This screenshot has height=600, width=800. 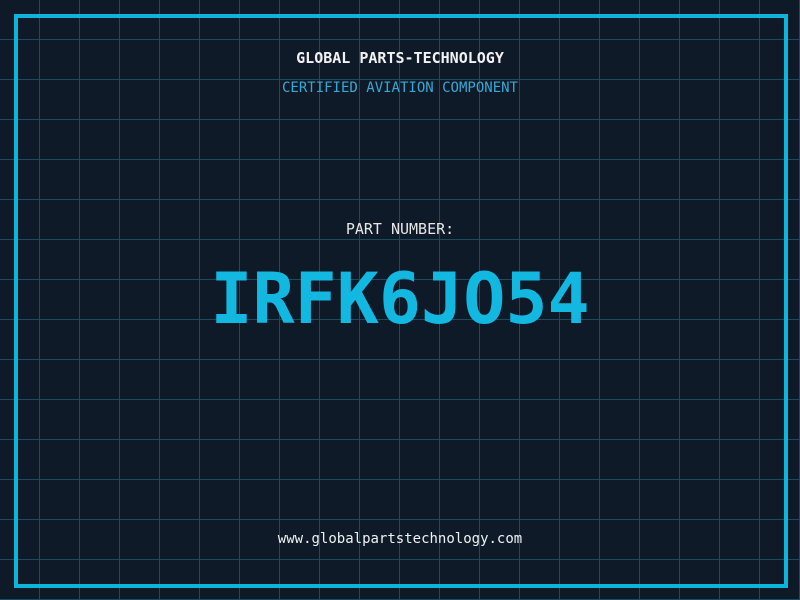 What do you see at coordinates (400, 229) in the screenshot?
I see `part-number-label: PART NUMBER:` at bounding box center [400, 229].